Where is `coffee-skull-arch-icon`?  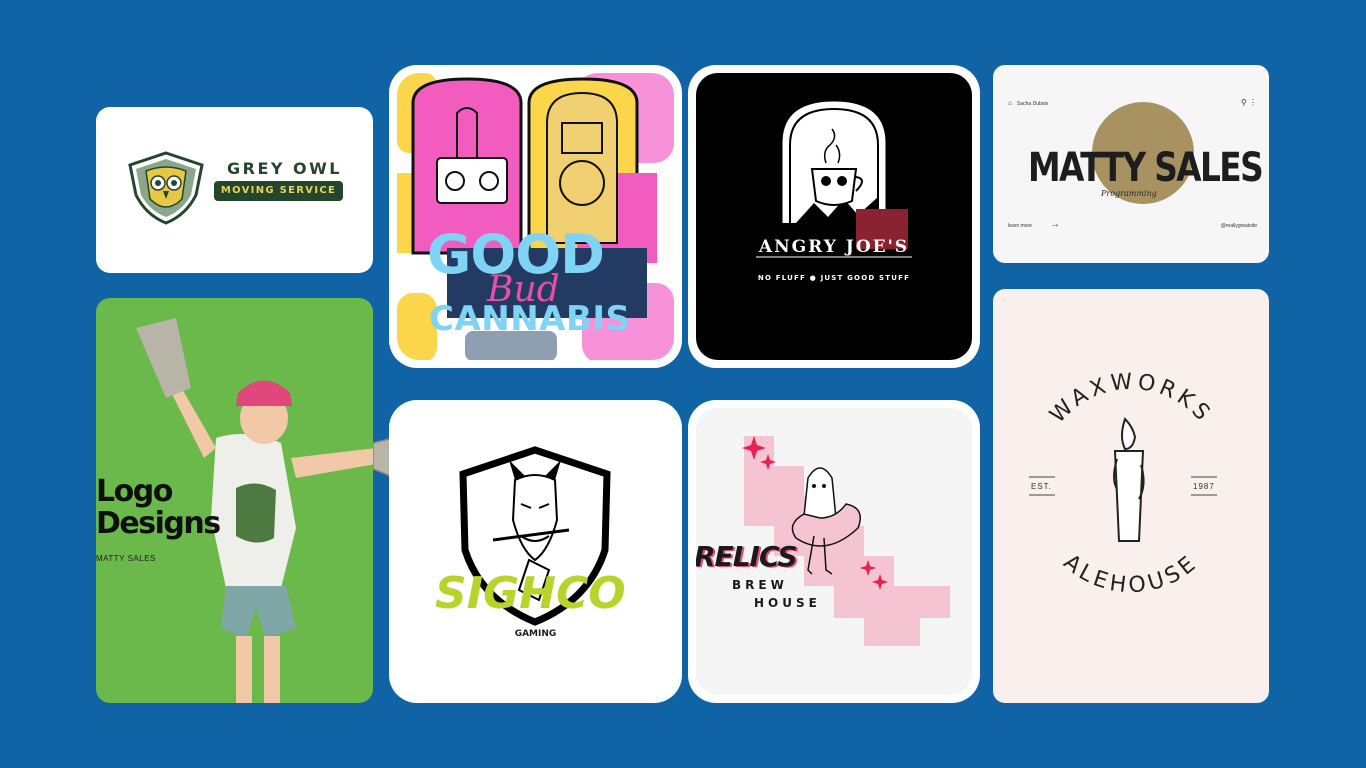 coffee-skull-arch-icon is located at coordinates (834, 179).